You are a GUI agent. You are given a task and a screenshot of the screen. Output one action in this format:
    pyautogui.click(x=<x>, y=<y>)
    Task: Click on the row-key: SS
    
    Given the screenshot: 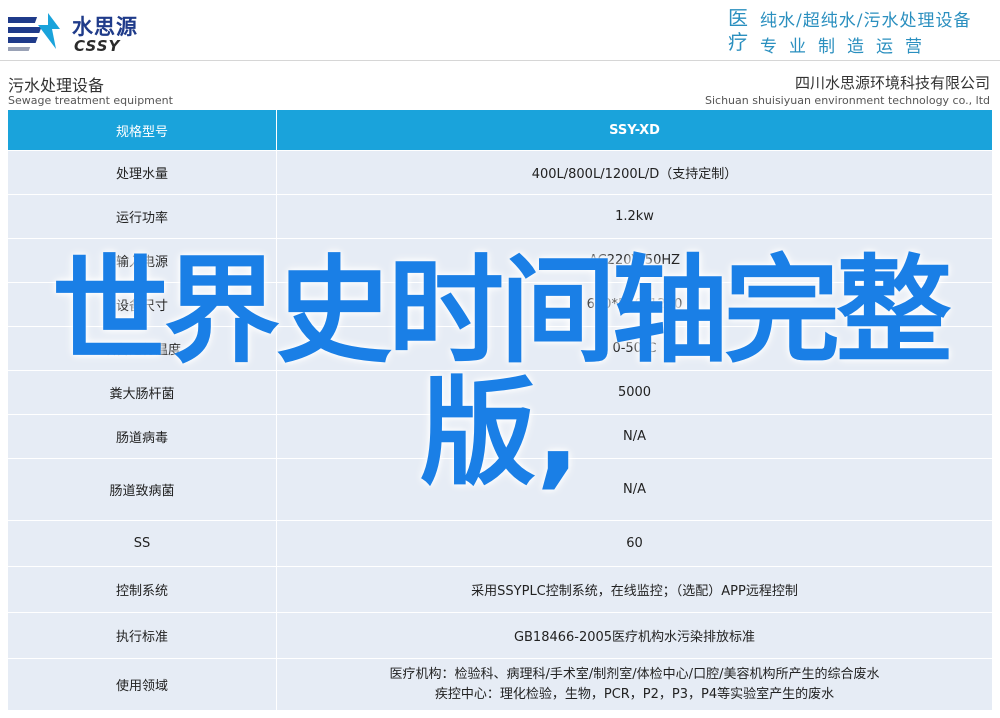 What is the action you would take?
    pyautogui.click(x=142, y=543)
    